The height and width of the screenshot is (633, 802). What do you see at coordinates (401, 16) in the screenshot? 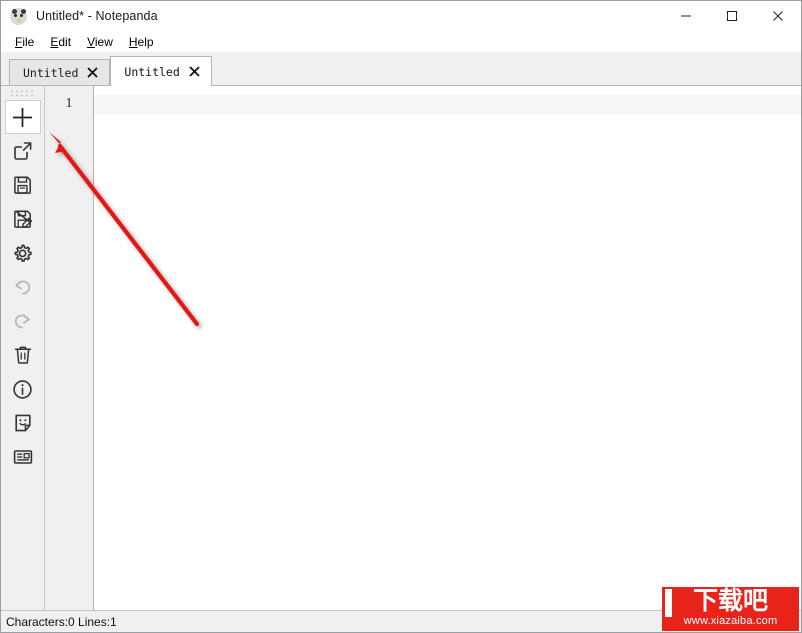
I see `title-bar: Untitled* - Notepanda` at bounding box center [401, 16].